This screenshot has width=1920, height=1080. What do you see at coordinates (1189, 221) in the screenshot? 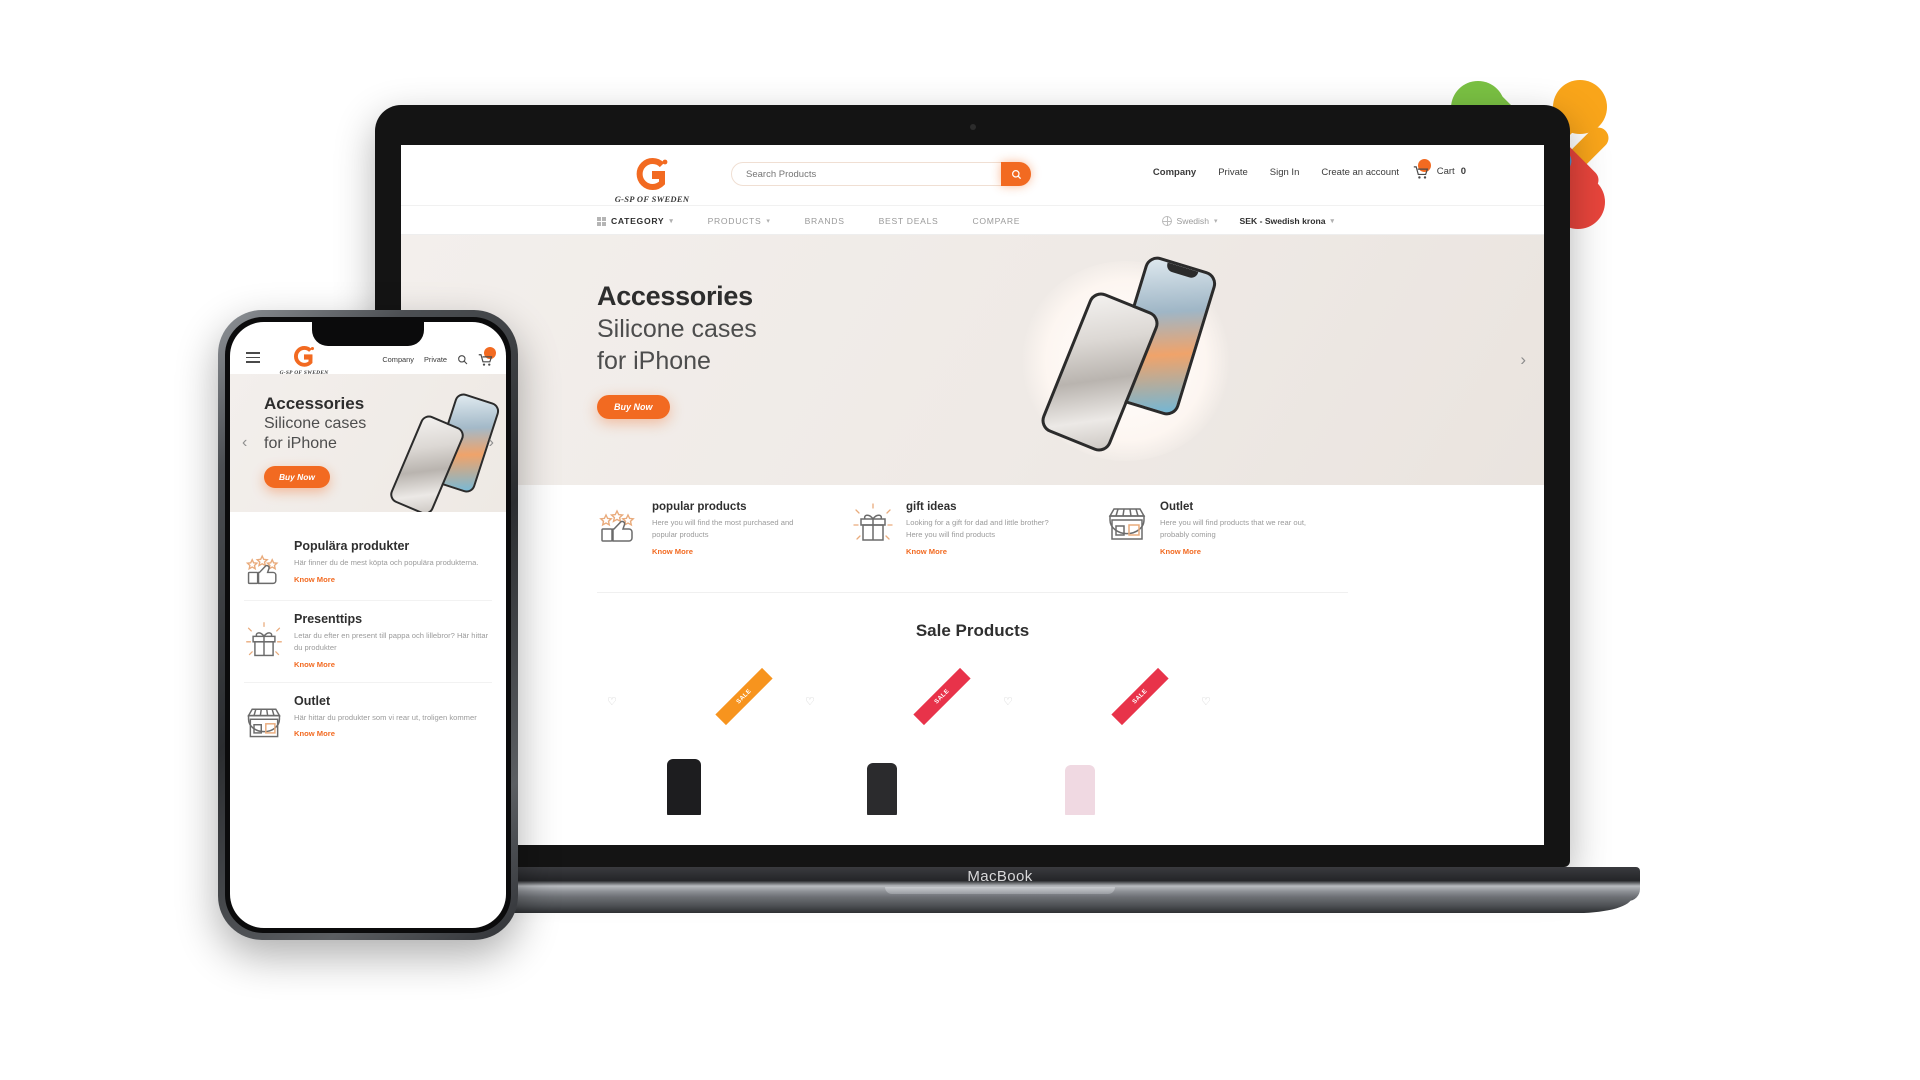
I see `language-selector: Swedish ▾` at bounding box center [1189, 221].